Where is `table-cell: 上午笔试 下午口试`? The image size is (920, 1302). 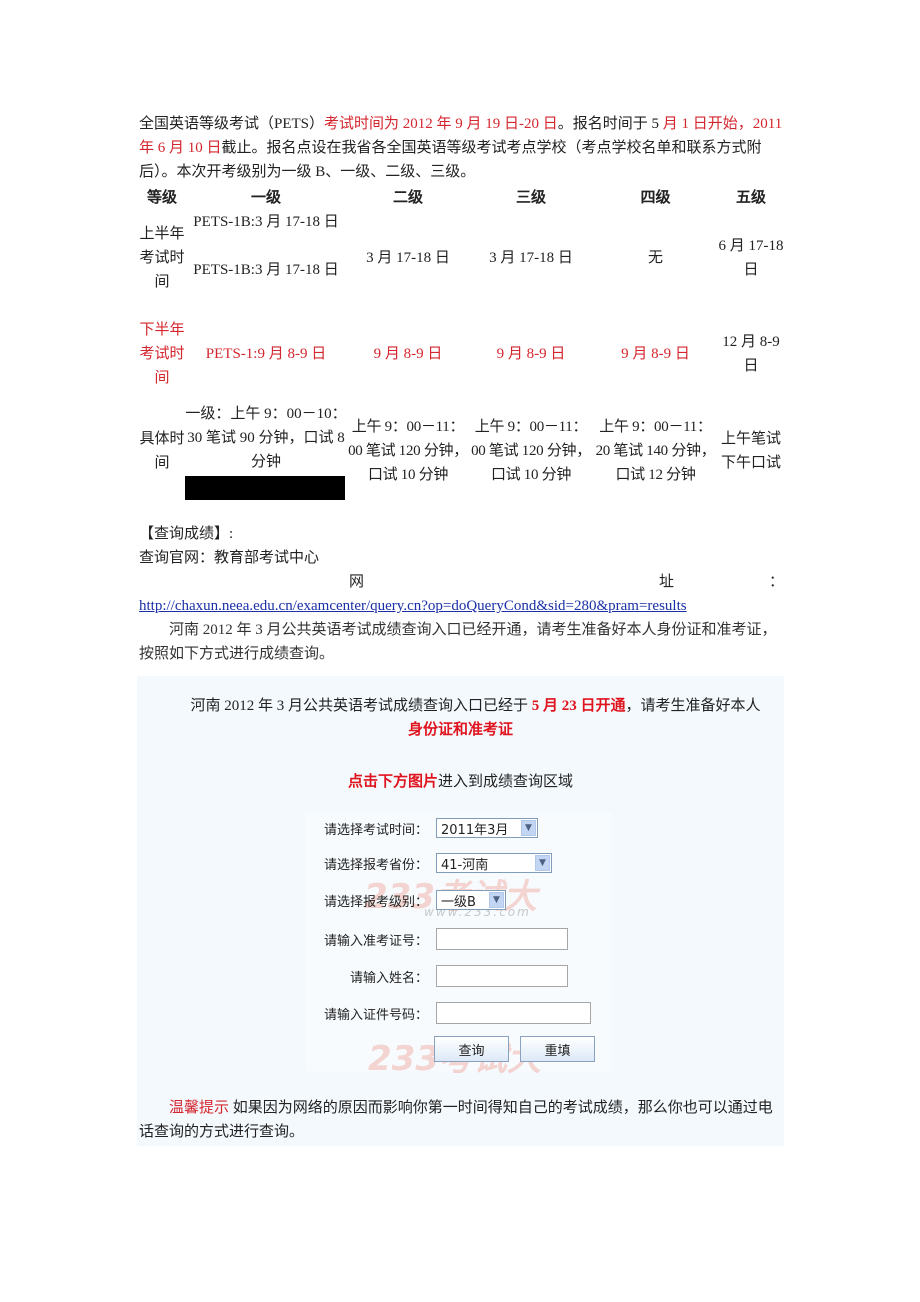 table-cell: 上午笔试 下午口试 is located at coordinates (750, 451).